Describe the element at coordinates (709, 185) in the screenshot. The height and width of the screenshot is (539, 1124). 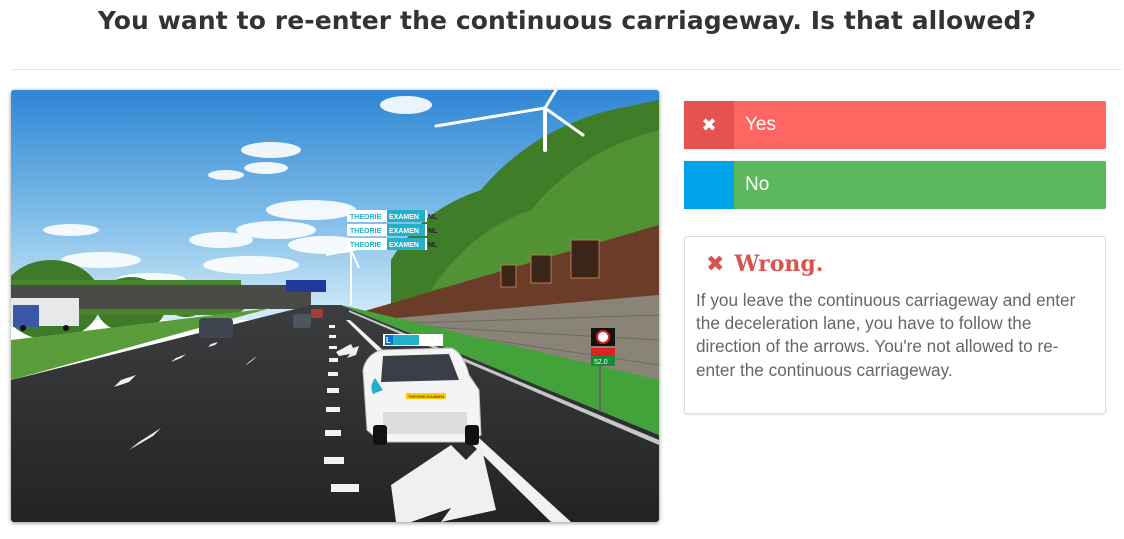
I see `answer-no-marker` at that location.